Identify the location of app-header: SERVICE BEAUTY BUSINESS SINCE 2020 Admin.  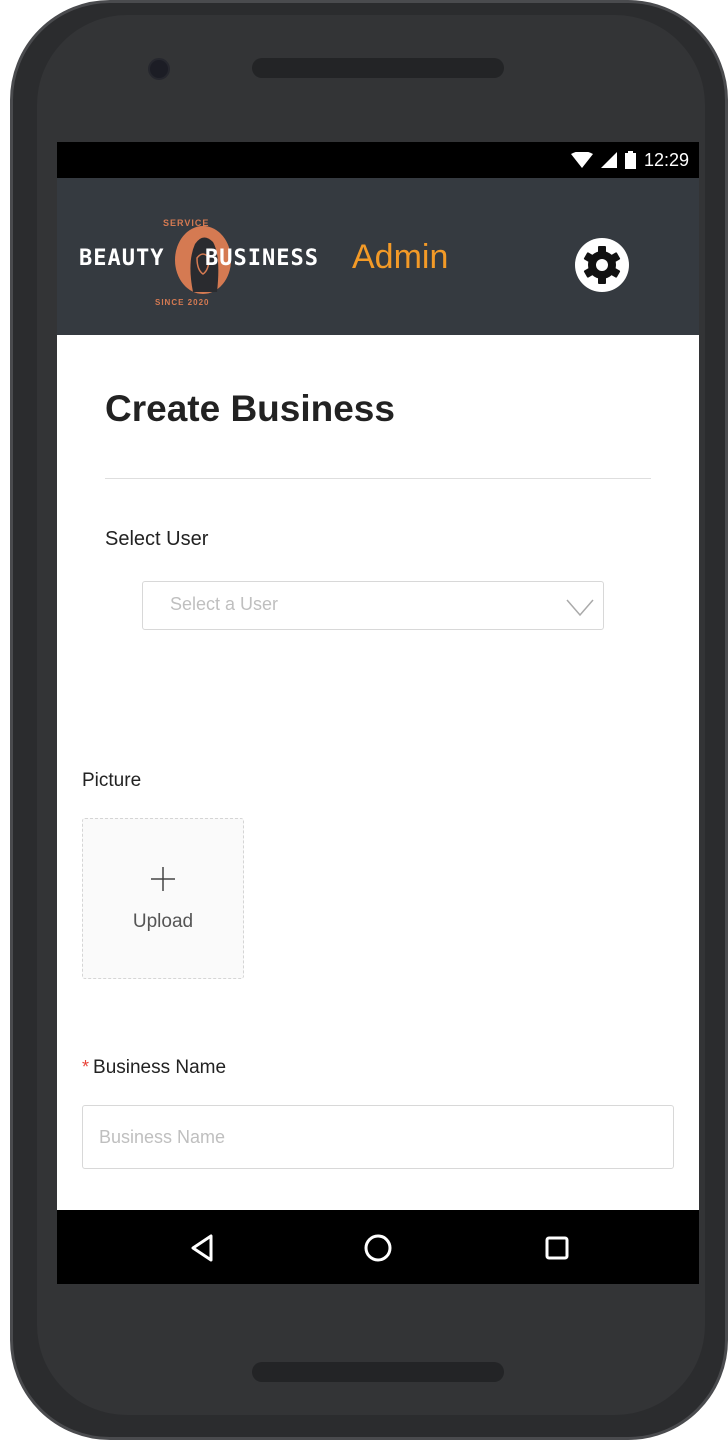
(378, 256).